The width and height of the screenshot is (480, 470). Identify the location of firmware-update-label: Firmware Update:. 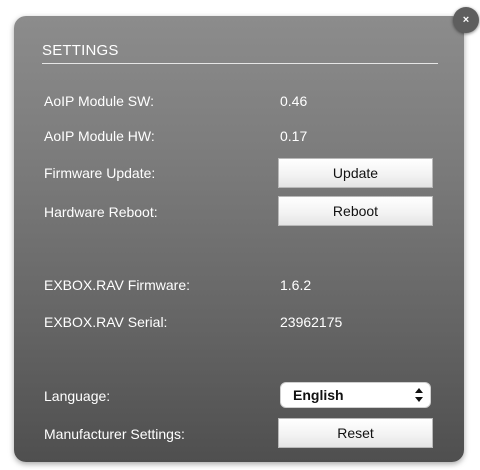
(100, 173).